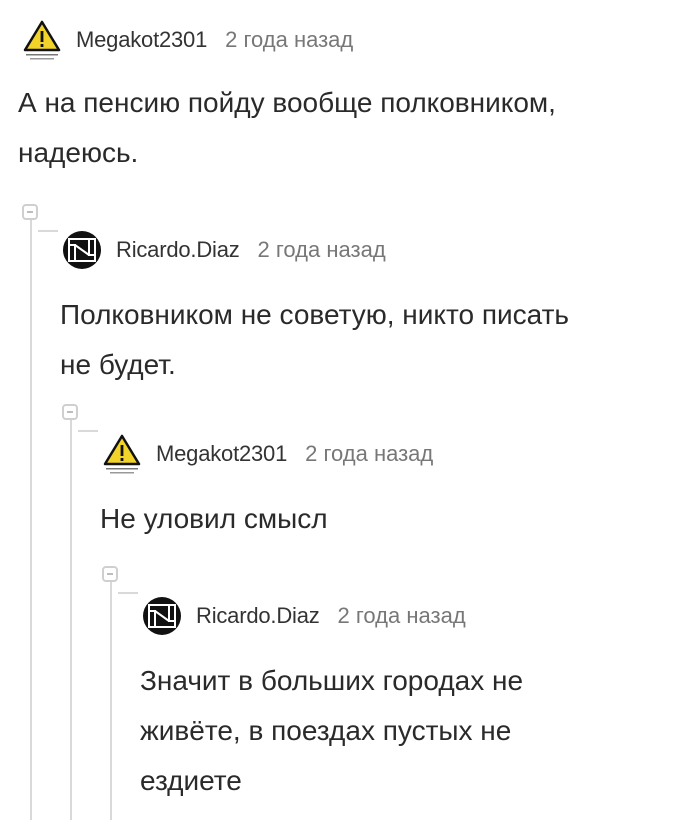 This screenshot has height=820, width=700. What do you see at coordinates (70, 412) in the screenshot?
I see `collapse-thread-2-button` at bounding box center [70, 412].